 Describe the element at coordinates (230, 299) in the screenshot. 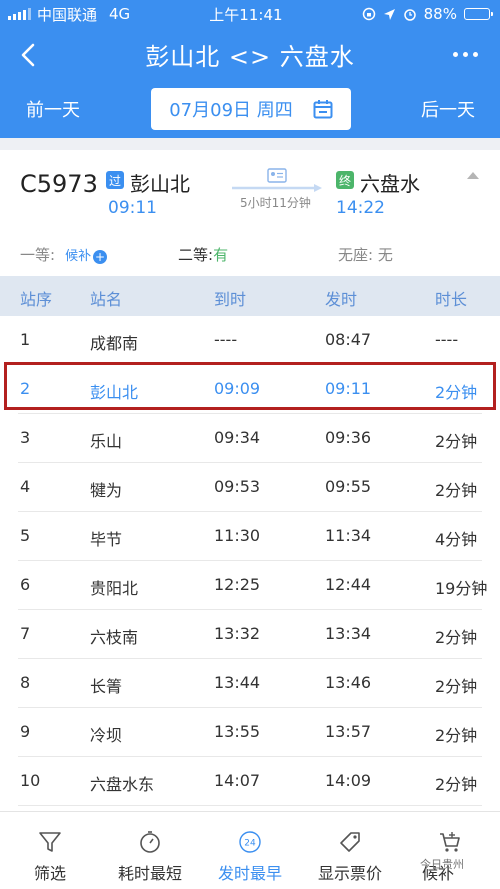

I see `header-arrive: 到时` at that location.